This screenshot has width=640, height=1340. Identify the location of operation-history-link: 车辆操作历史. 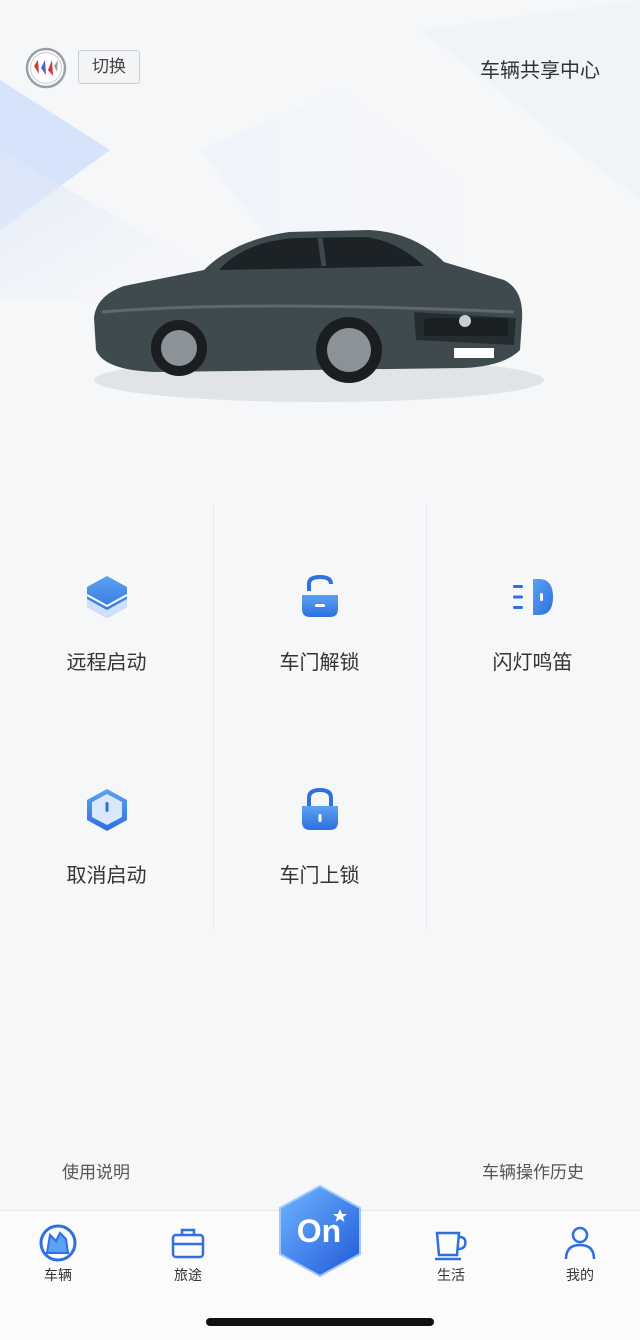
(533, 1170).